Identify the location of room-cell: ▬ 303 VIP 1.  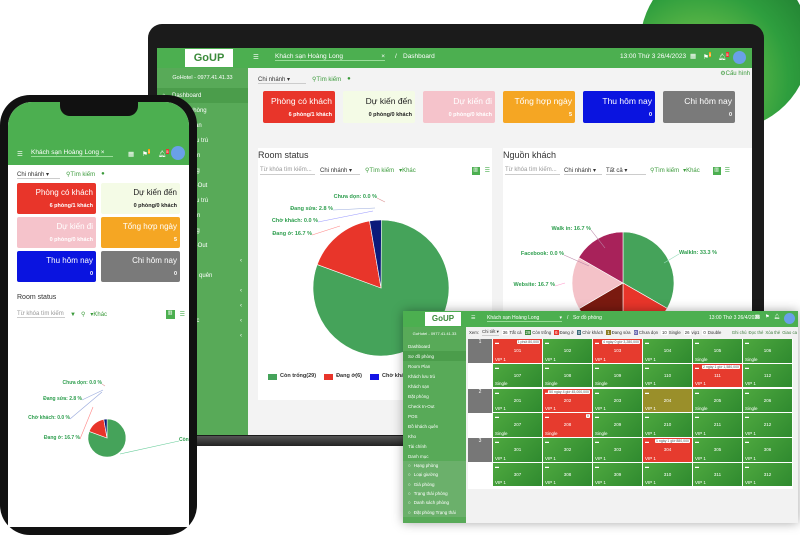
(617, 450).